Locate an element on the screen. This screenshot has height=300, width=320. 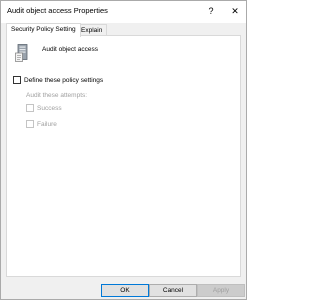
success-checkbox: Success is located at coordinates (44, 108).